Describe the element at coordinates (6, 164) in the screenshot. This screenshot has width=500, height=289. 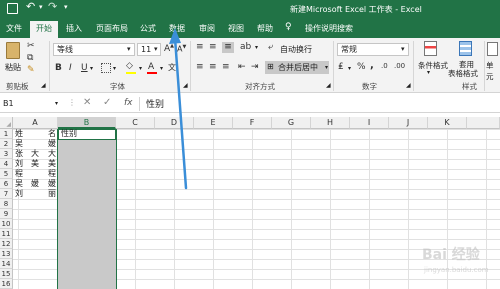
I see `row-header: 4` at that location.